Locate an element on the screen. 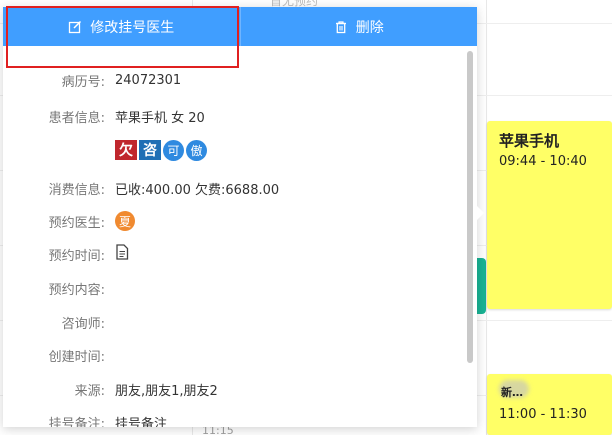 The width and height of the screenshot is (612, 435). detail-row: 咨询师: is located at coordinates (54, 322).